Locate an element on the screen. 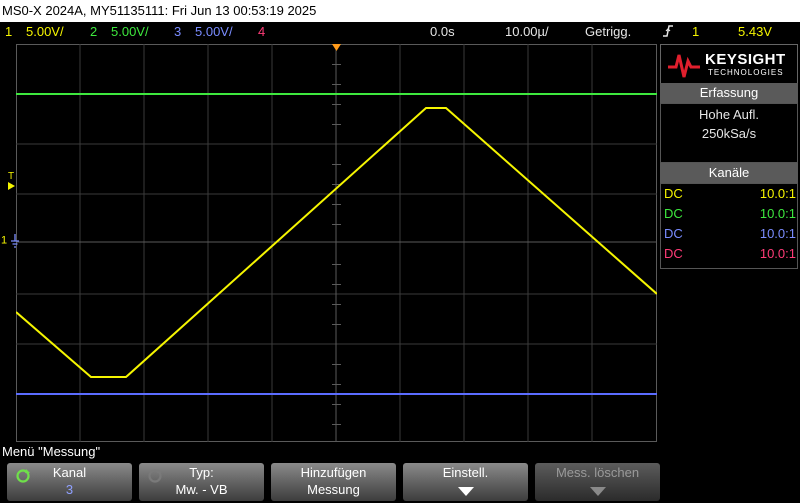 This screenshot has width=800, height=503. channels-box: DC 10.0:1 DC 10.0:1 DC 10.0:1 DC 10.0:1 is located at coordinates (729, 226).